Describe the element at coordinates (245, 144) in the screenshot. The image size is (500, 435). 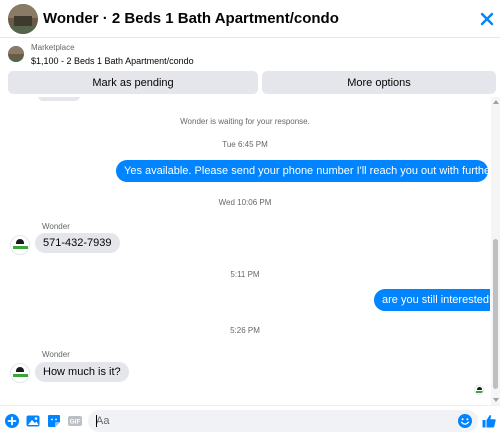
I see `message-timestamp: Tue 6:45 PM` at that location.